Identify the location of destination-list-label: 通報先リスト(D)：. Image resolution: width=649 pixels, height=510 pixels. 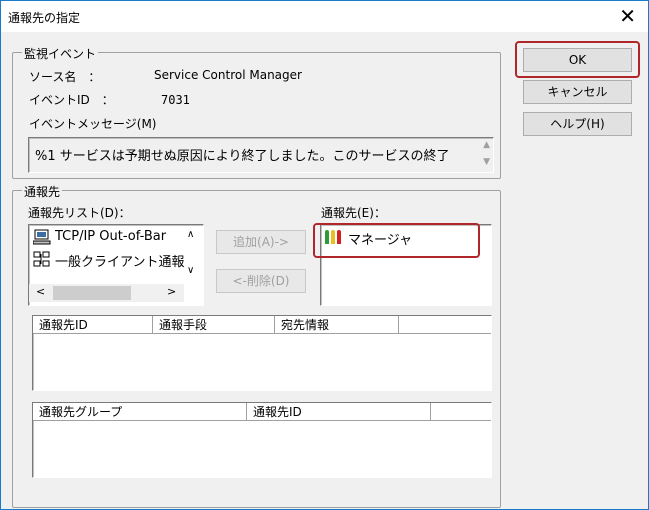
(79, 213).